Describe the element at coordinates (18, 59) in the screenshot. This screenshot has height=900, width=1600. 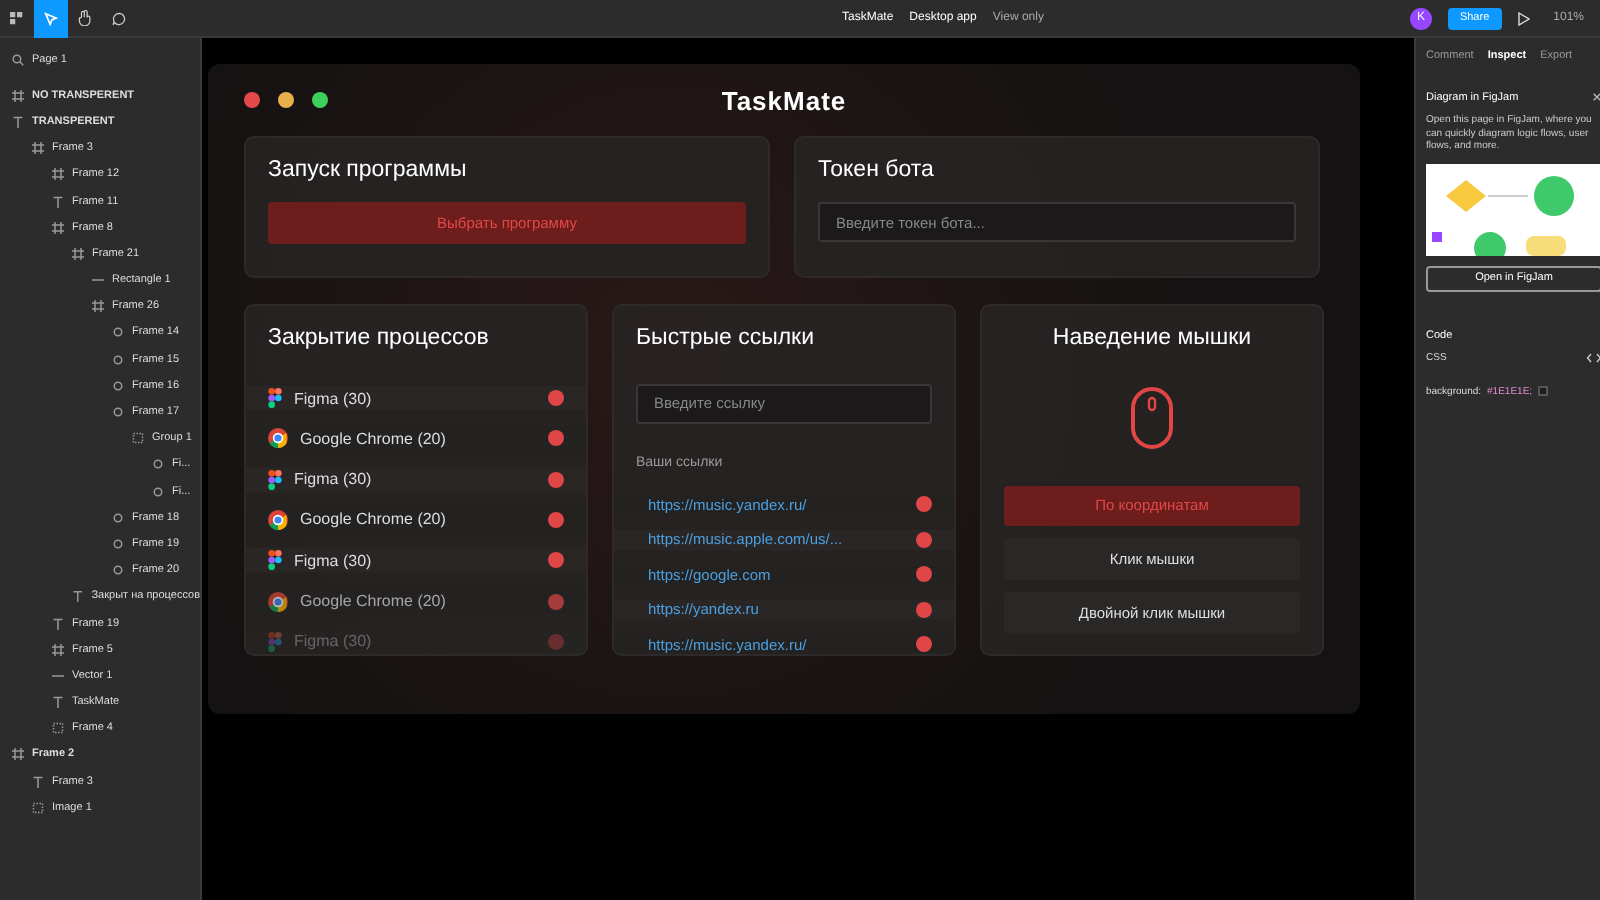
I see `search-icon` at that location.